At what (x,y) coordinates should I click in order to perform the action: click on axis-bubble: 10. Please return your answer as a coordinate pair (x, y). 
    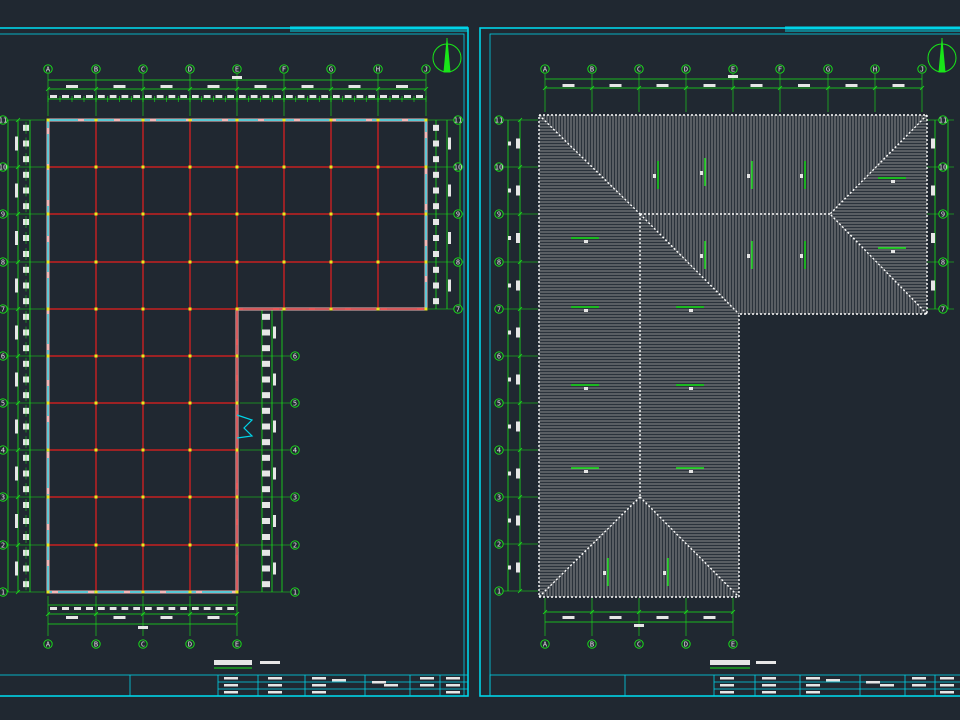
    Looking at the image, I should click on (943, 167).